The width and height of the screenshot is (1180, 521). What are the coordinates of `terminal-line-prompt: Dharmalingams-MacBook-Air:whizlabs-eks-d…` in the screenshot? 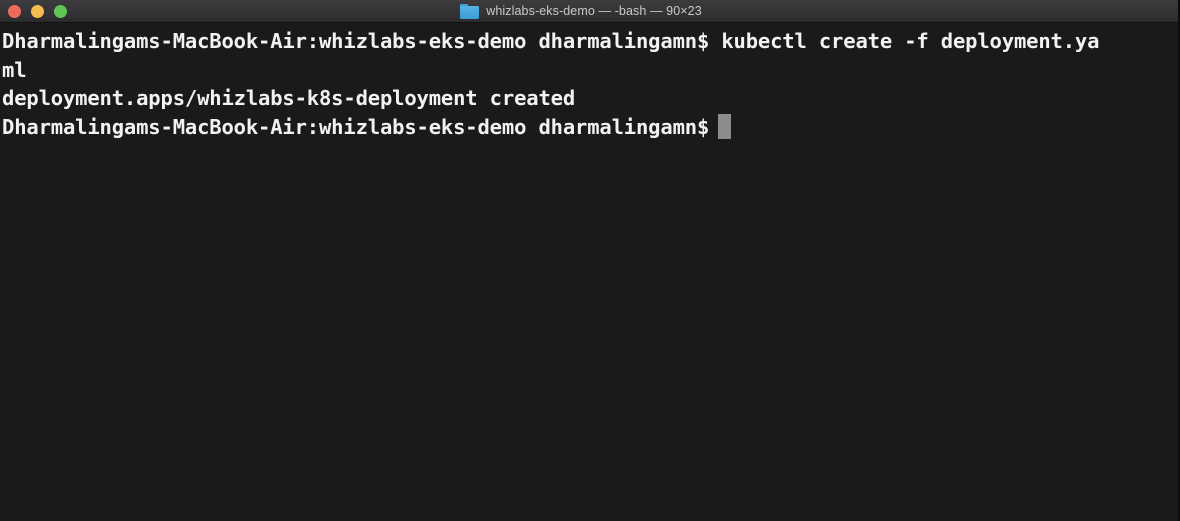 It's located at (590, 127).